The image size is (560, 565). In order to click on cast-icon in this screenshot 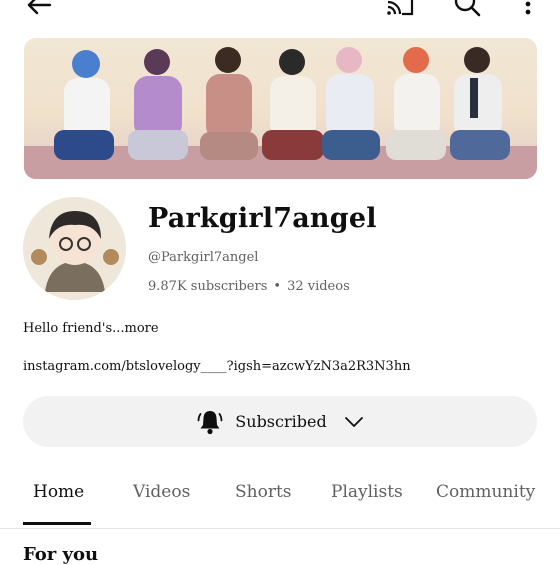, I will do `click(400, 9)`.